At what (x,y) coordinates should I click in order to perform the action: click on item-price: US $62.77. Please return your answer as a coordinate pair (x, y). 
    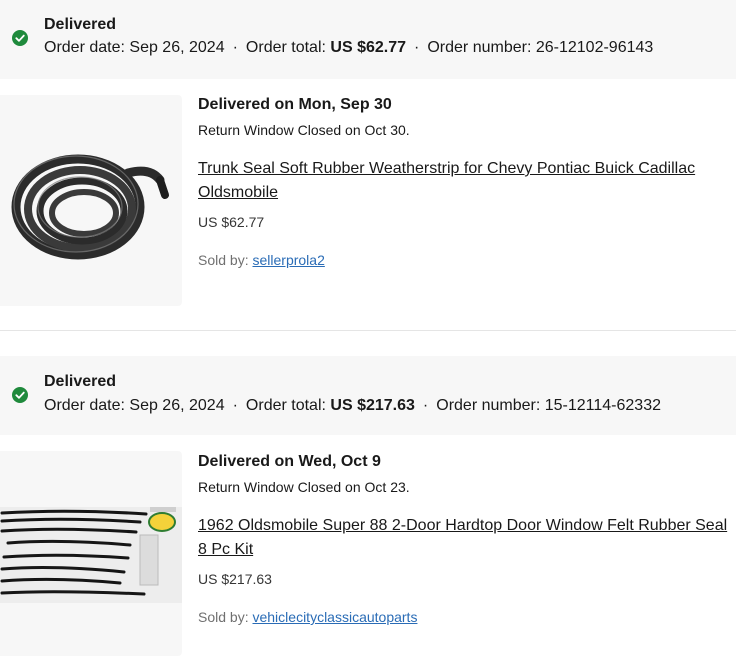
    Looking at the image, I should click on (231, 222).